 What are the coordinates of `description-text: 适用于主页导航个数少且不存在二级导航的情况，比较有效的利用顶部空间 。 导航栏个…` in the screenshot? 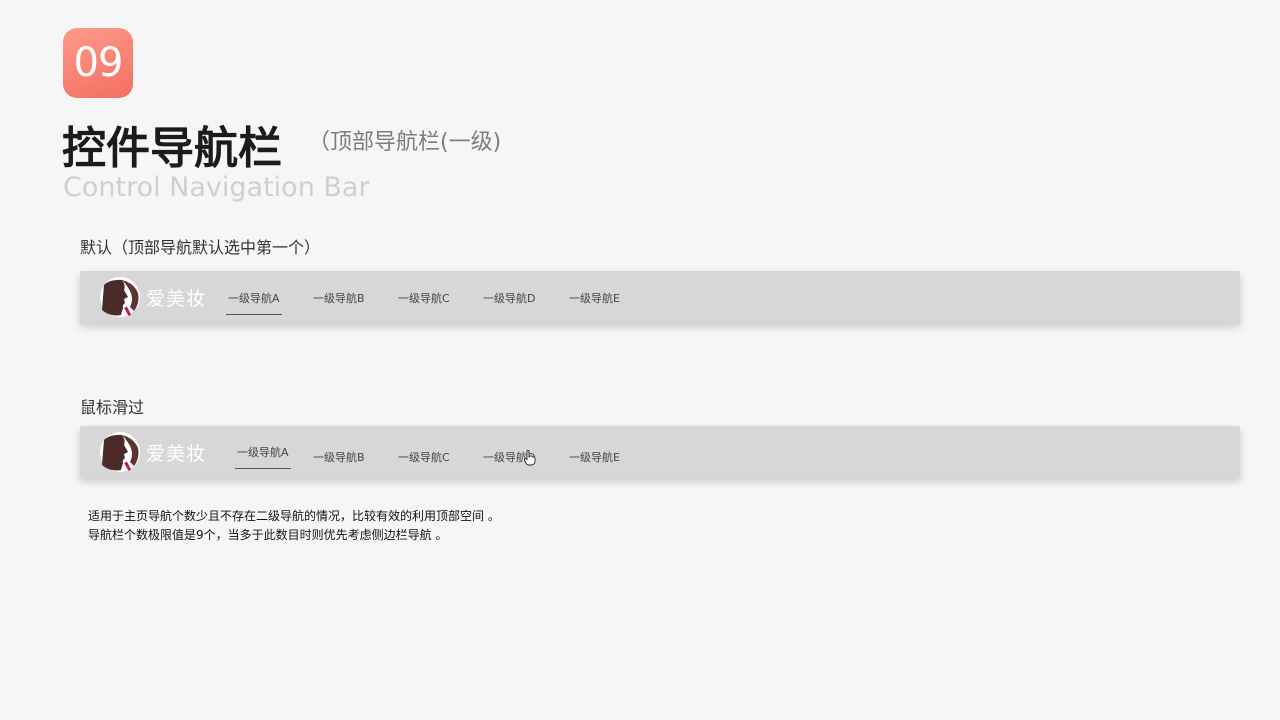 It's located at (294, 526).